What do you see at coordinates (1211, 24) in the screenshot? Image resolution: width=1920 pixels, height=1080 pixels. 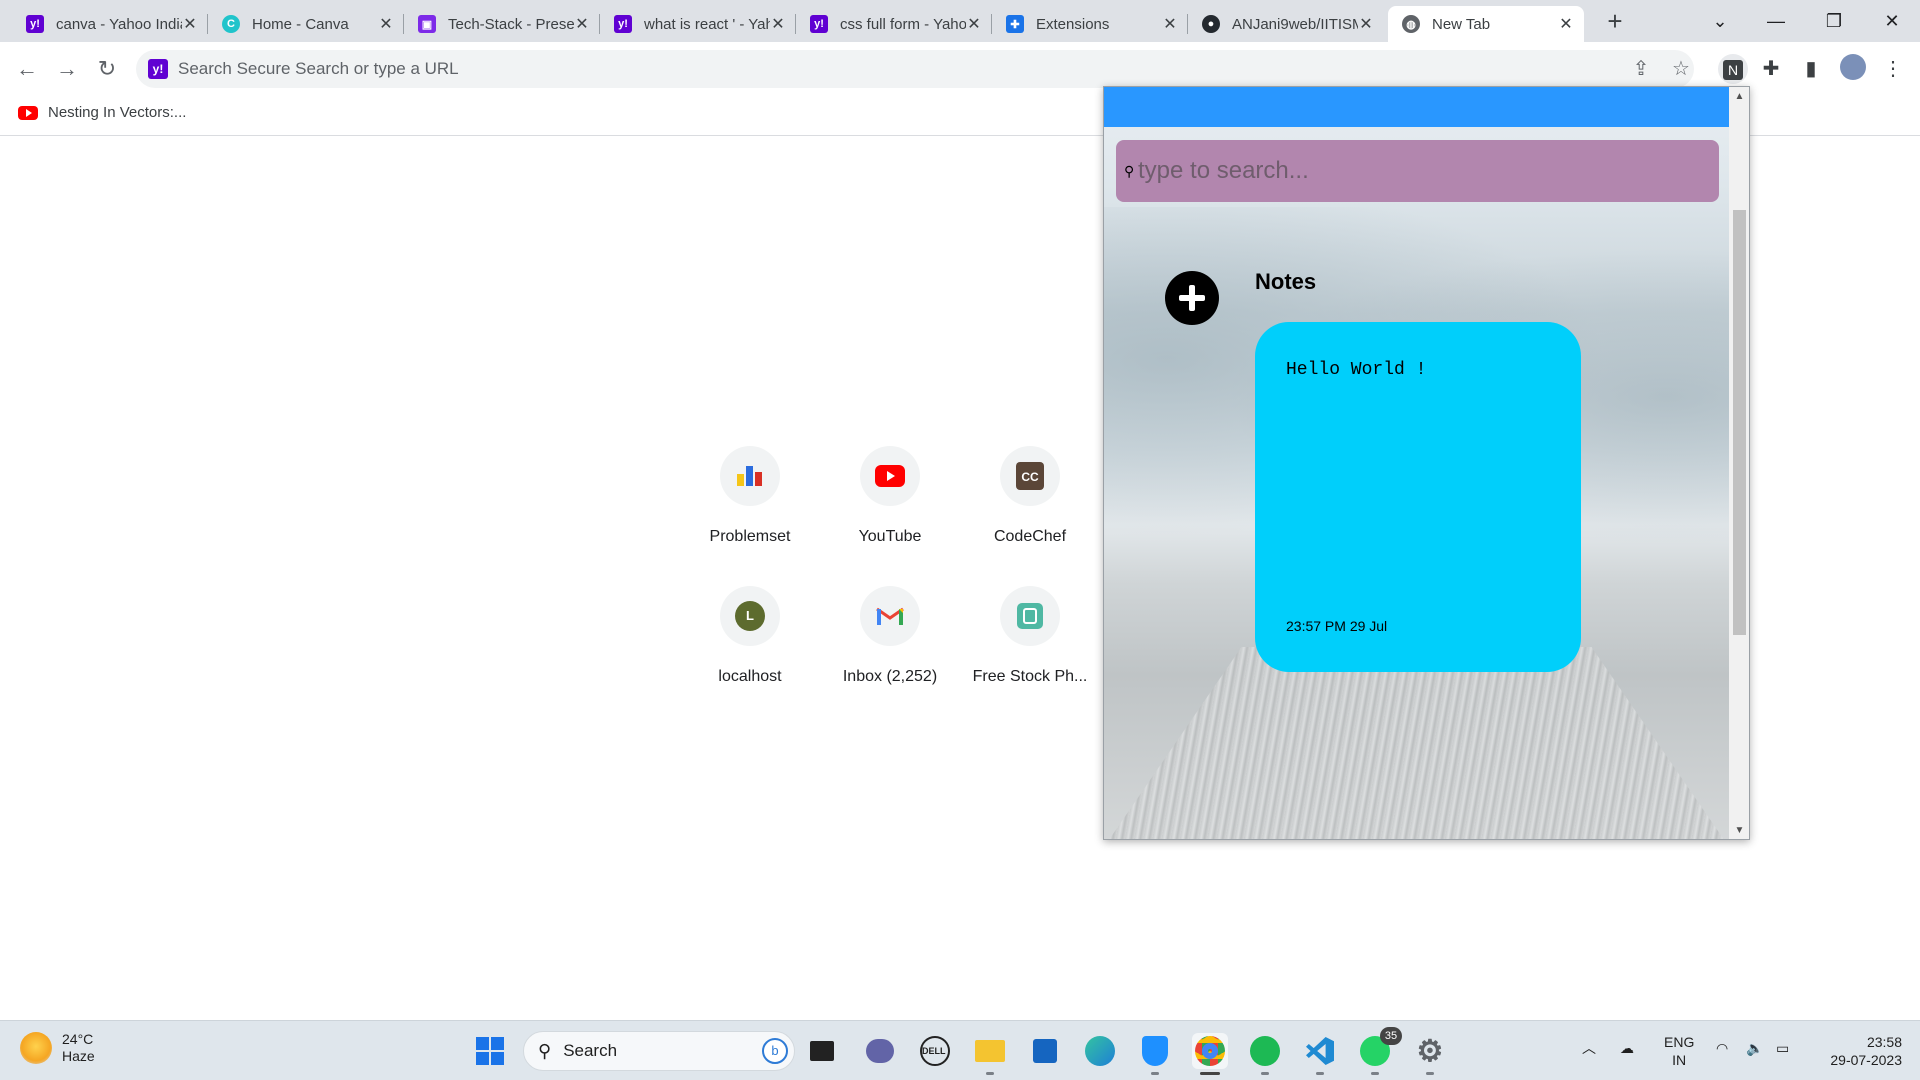 I see `github-icon: ●` at bounding box center [1211, 24].